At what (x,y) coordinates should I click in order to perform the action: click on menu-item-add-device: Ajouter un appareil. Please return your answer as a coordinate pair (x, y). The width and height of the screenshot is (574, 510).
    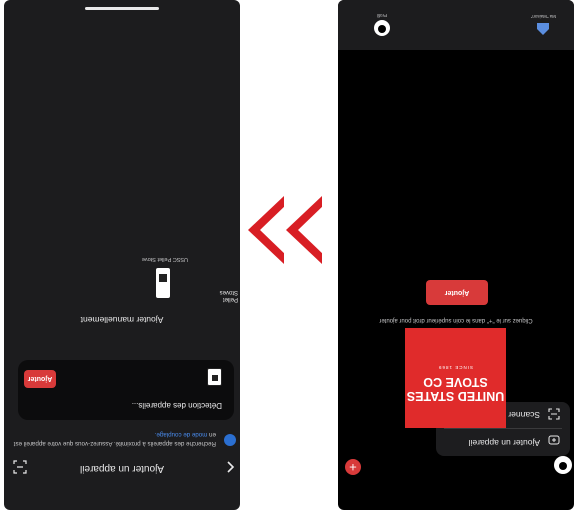
    Looking at the image, I should click on (503, 442).